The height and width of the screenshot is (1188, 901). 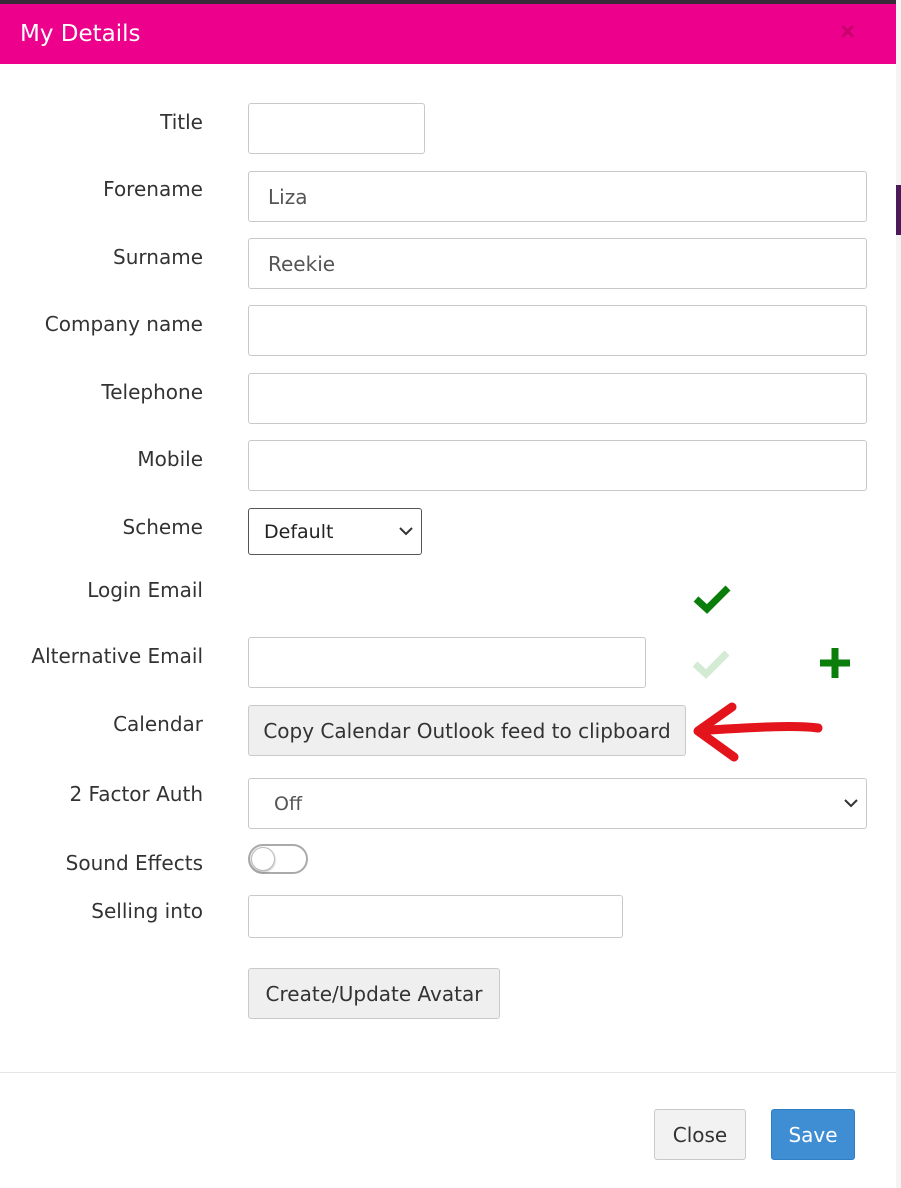 What do you see at coordinates (170, 459) in the screenshot?
I see `mobile-label: Mobile` at bounding box center [170, 459].